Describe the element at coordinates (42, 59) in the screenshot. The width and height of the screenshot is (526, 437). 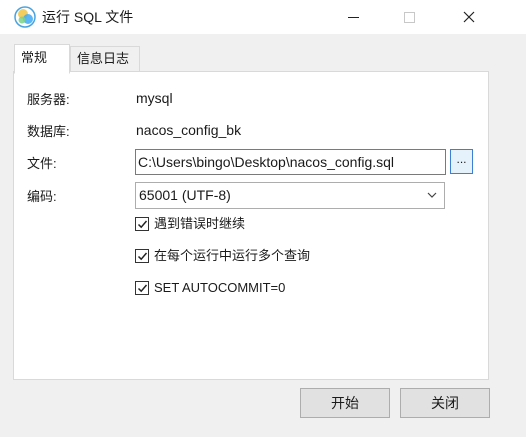
I see `tab-general: 常规` at that location.